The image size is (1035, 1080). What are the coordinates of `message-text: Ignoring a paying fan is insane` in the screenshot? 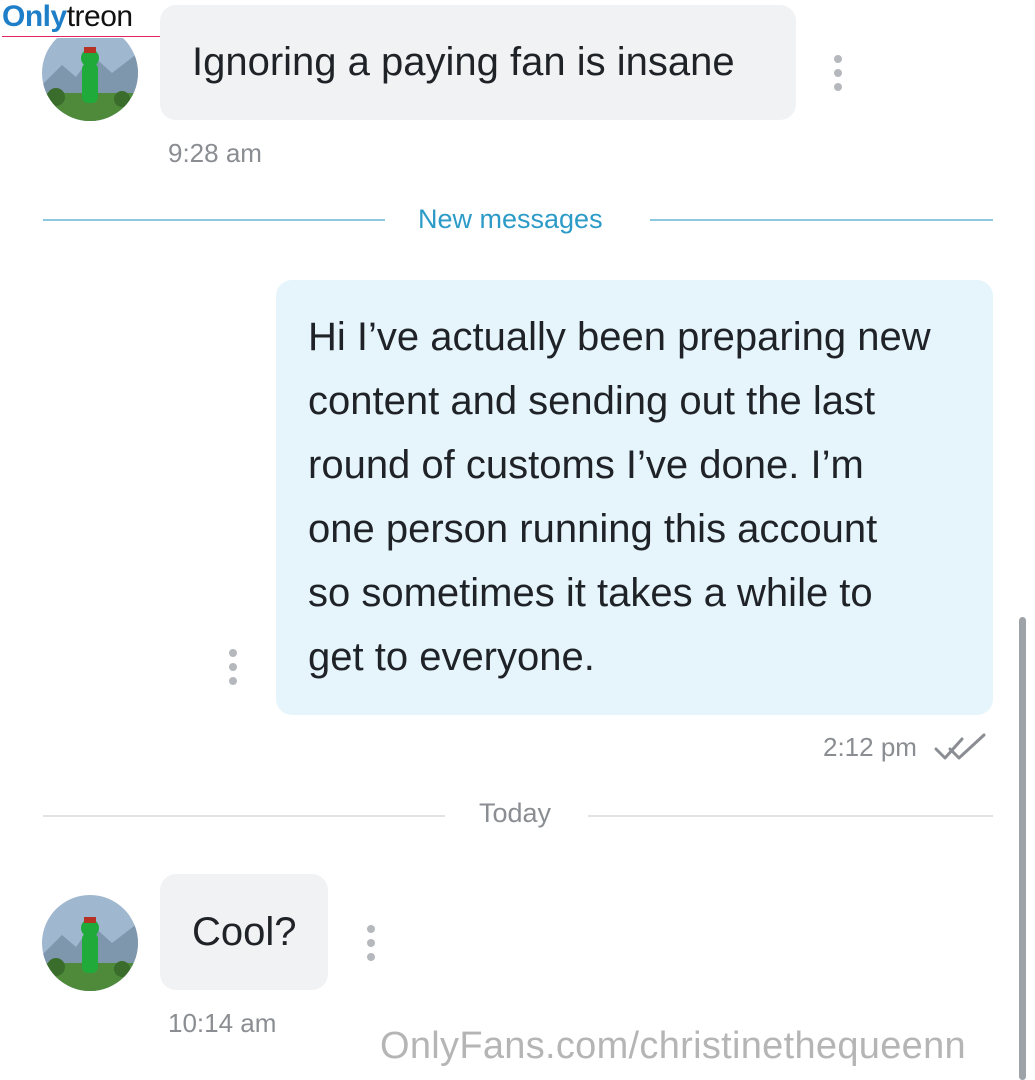 It's located at (463, 62).